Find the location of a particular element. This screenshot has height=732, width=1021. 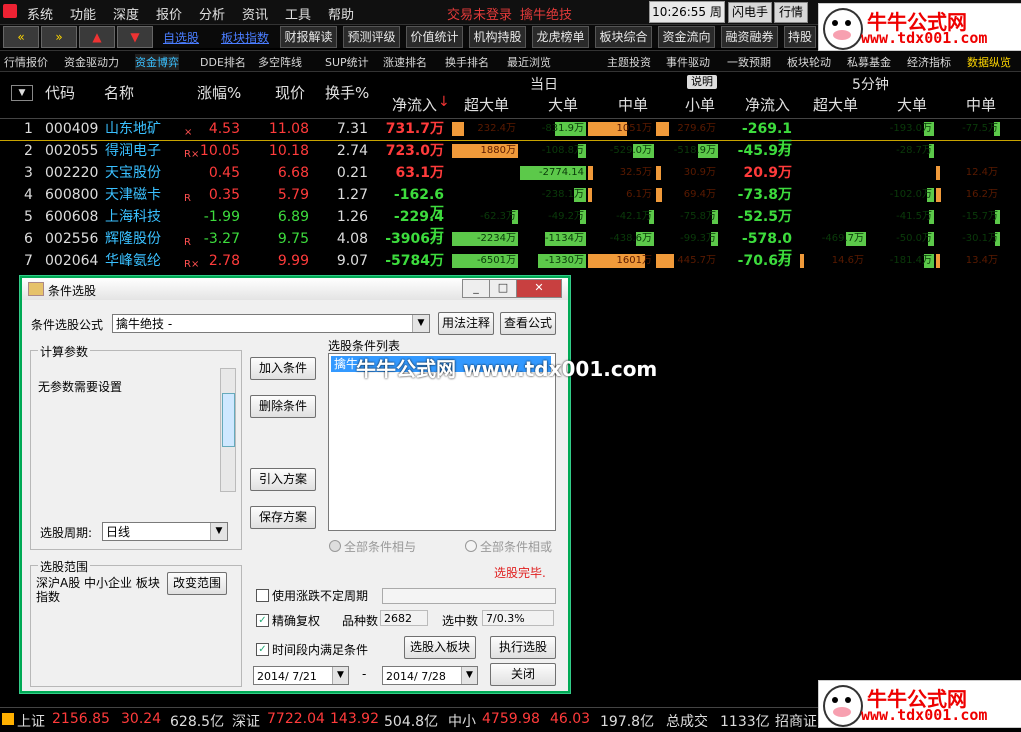

tab-consensus: 一致预期 is located at coordinates (749, 62).